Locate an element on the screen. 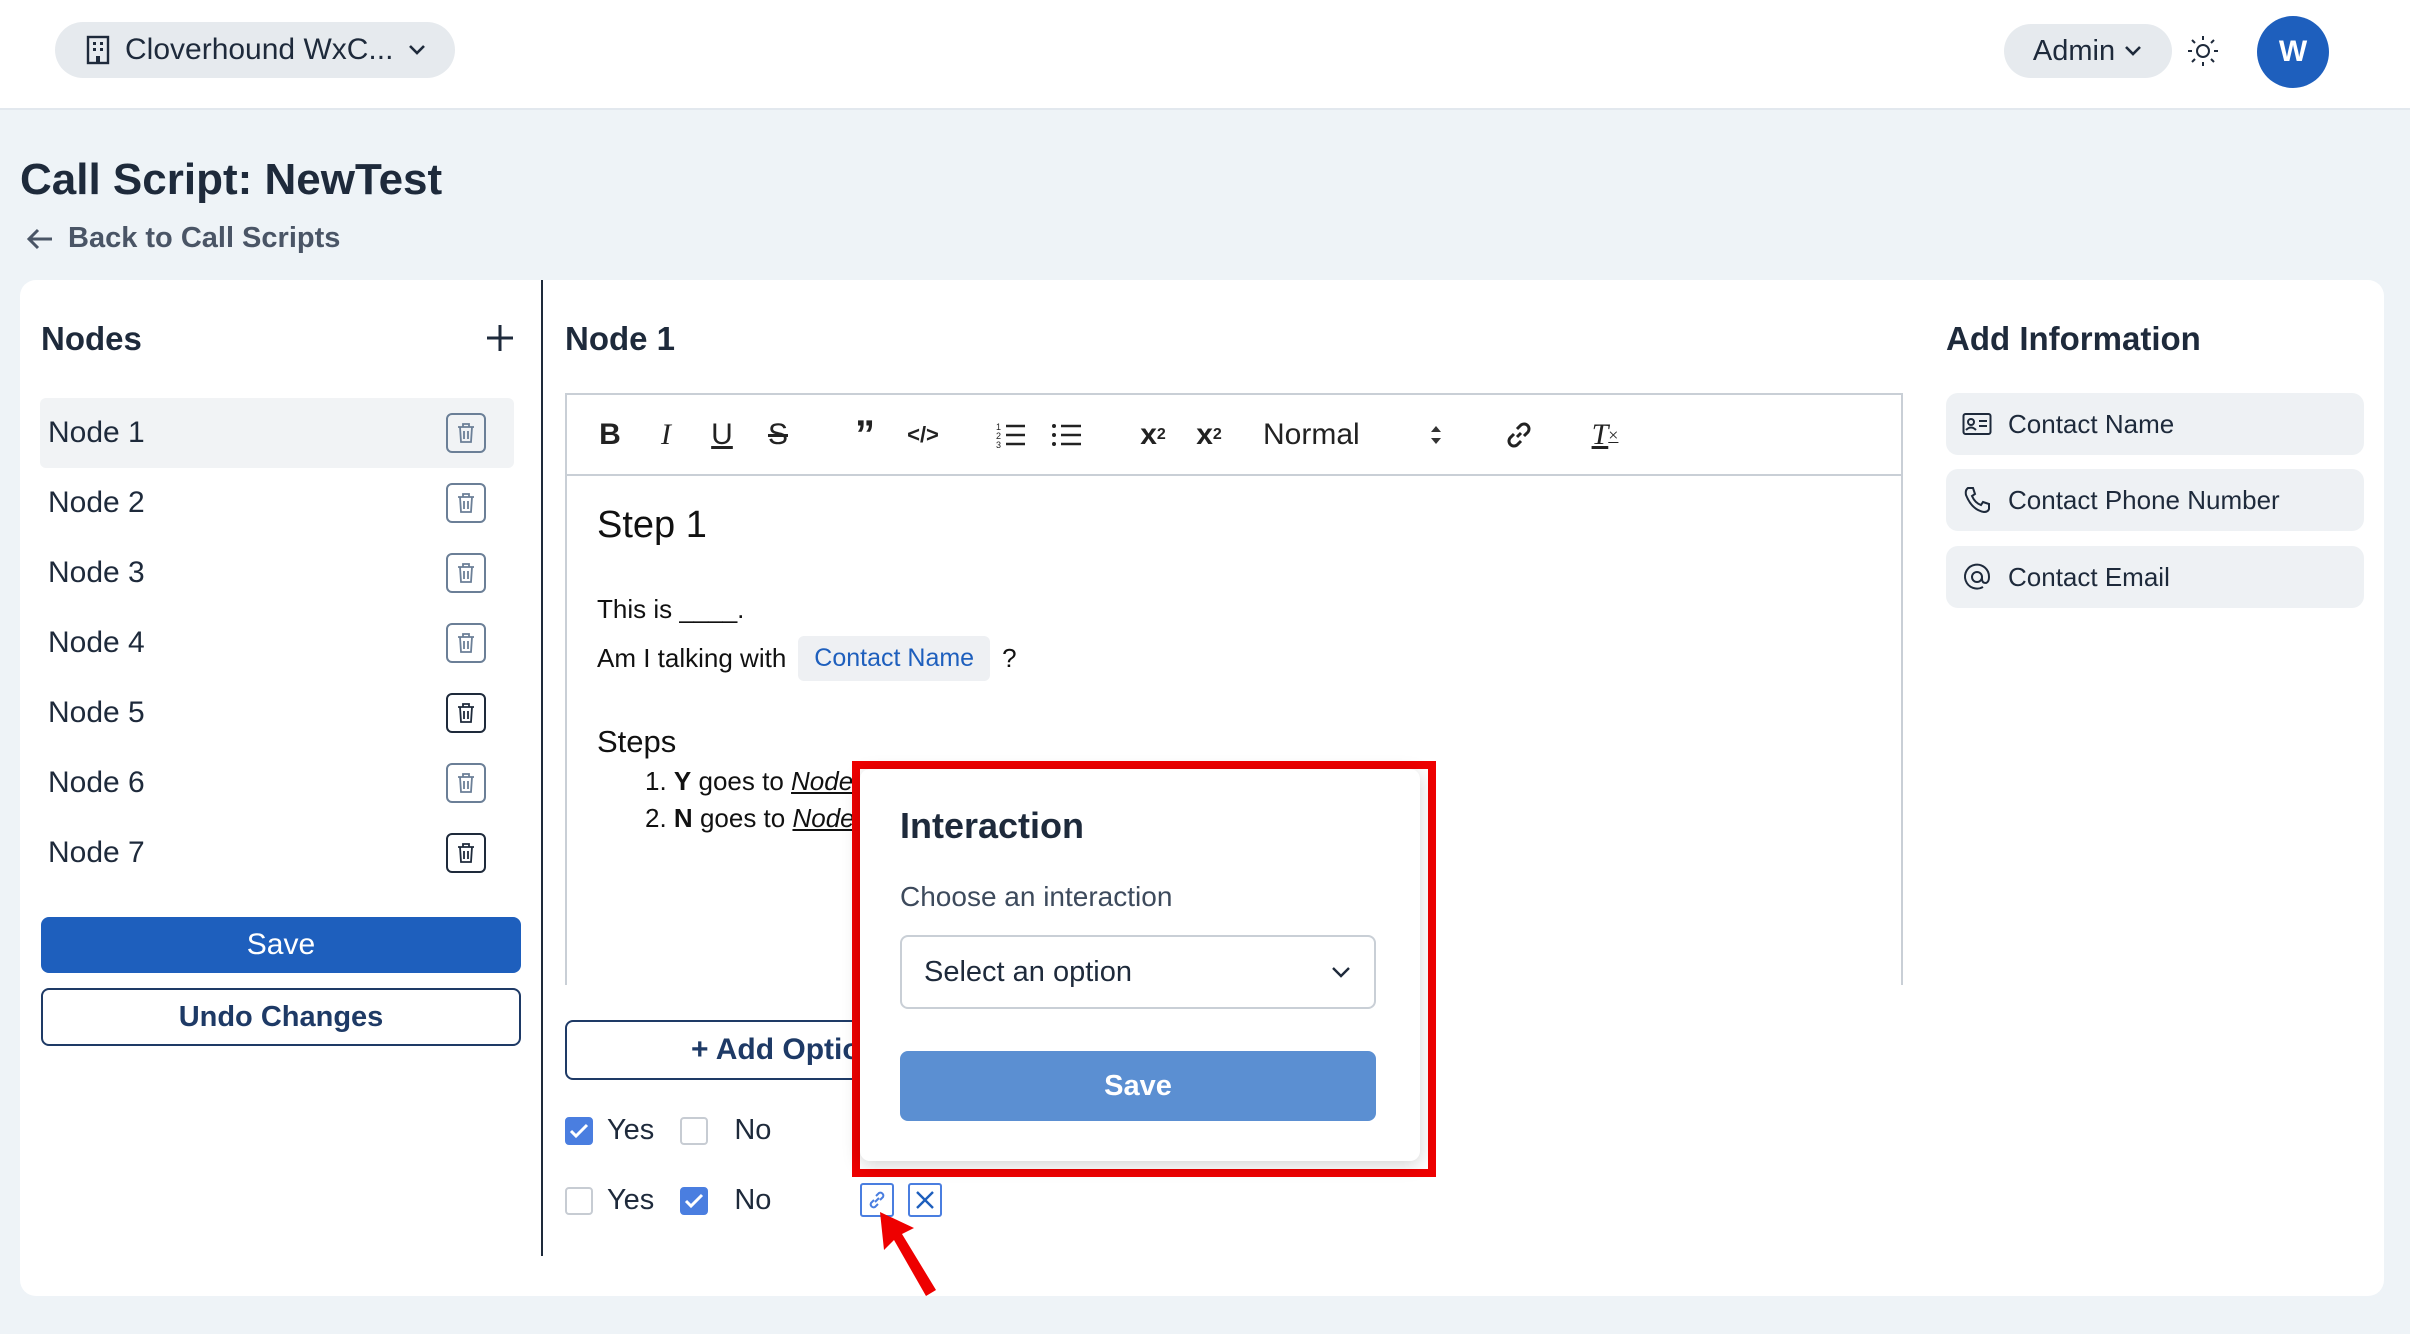 Image resolution: width=2410 pixels, height=1334 pixels. step-number: 2. is located at coordinates (656, 818).